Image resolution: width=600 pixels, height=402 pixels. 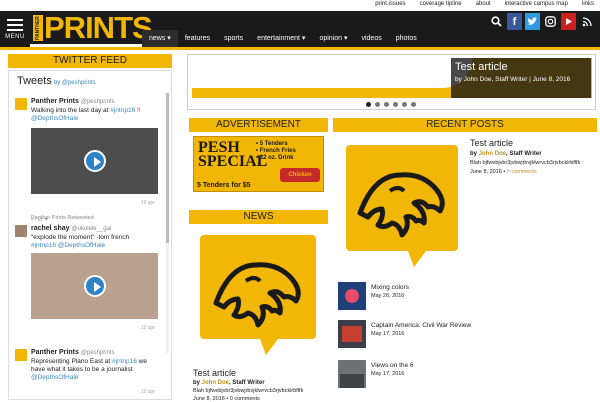 What do you see at coordinates (474, 154) in the screenshot?
I see `byline-prefix: by` at bounding box center [474, 154].